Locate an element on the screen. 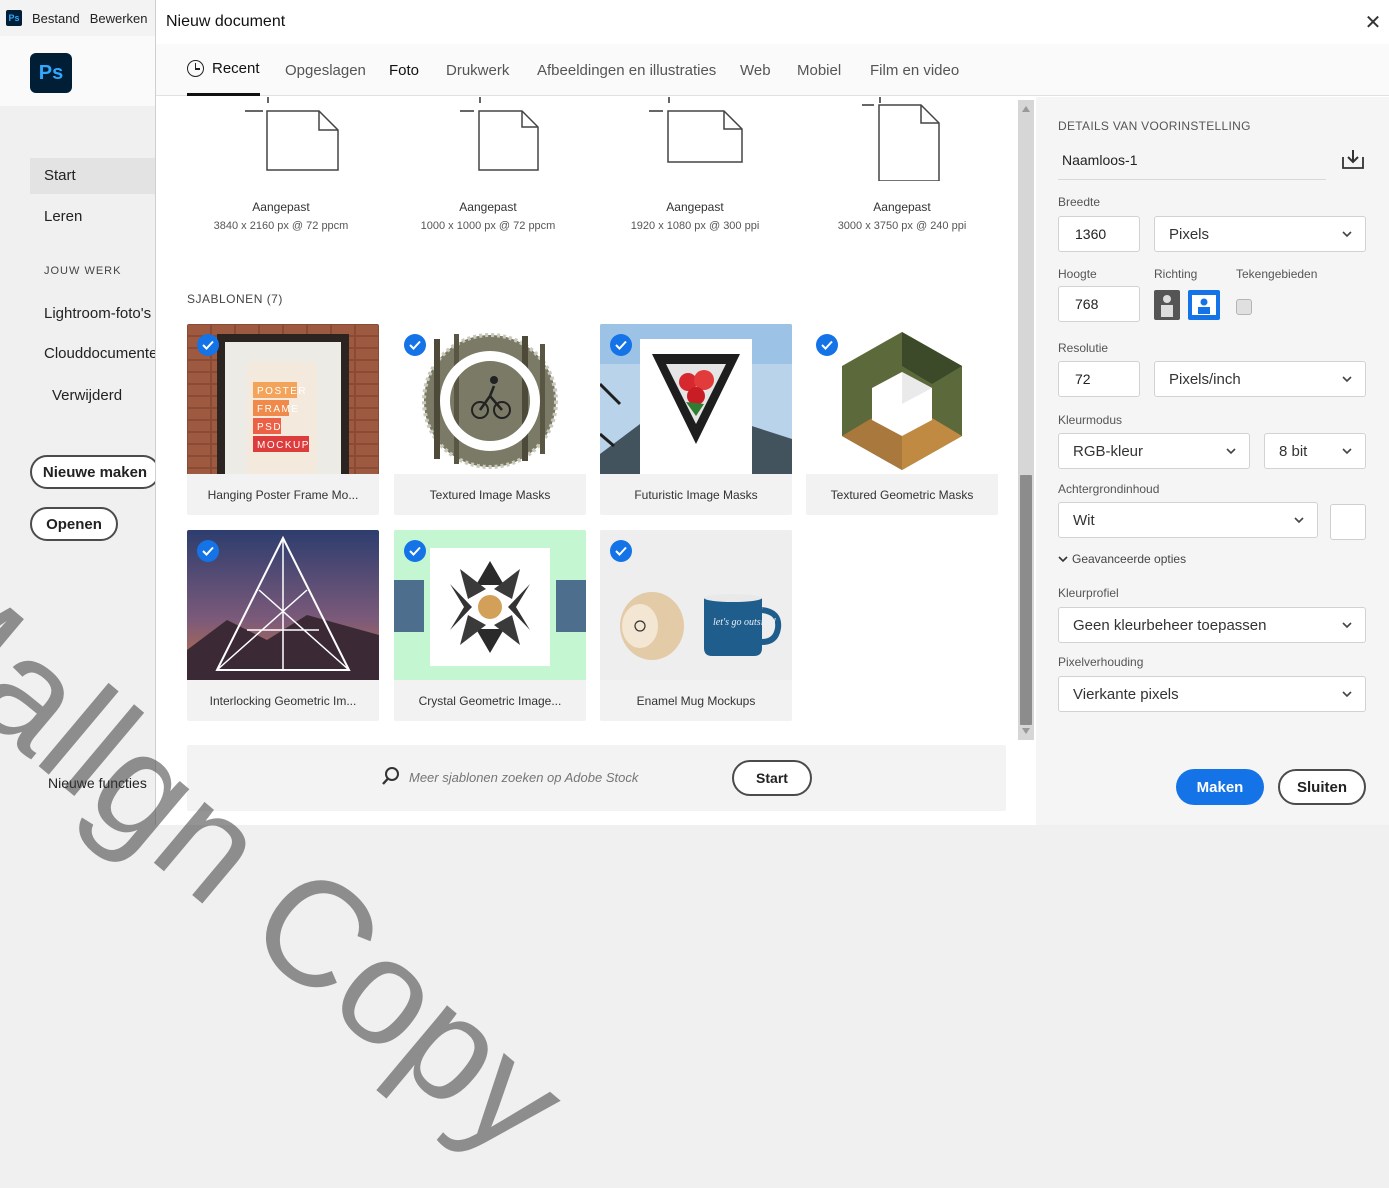  template-card: Textured Geometric Masks is located at coordinates (902, 419).